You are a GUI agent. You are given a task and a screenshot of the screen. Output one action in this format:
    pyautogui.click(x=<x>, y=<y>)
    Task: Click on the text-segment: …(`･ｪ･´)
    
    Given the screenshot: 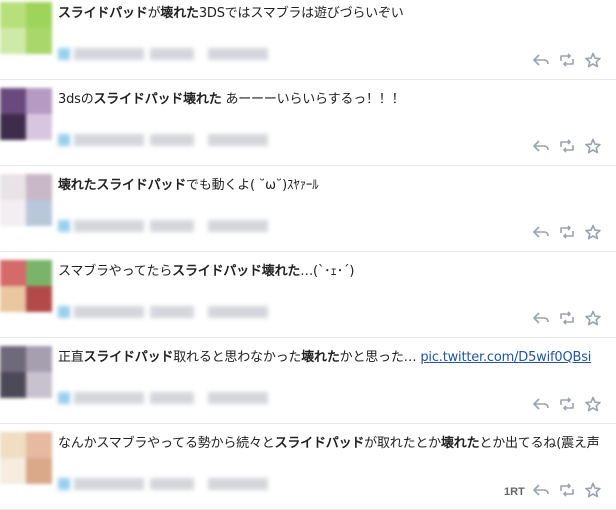 What is the action you would take?
    pyautogui.click(x=327, y=271)
    